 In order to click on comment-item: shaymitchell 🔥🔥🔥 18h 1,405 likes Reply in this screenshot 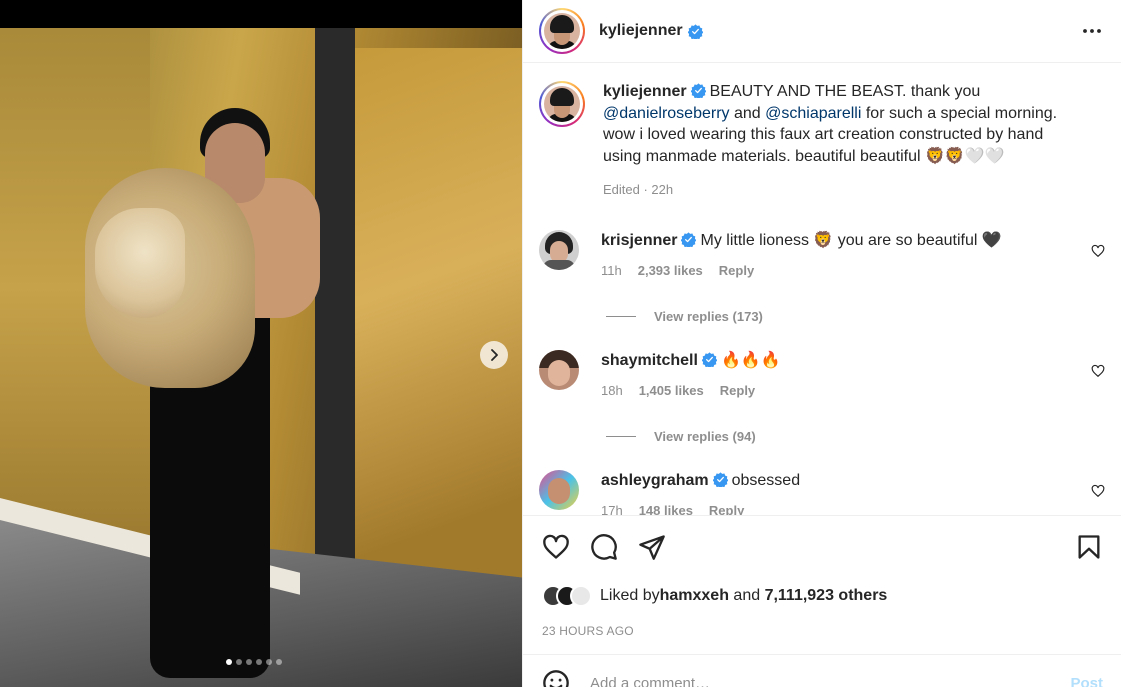, I will do `click(822, 375)`.